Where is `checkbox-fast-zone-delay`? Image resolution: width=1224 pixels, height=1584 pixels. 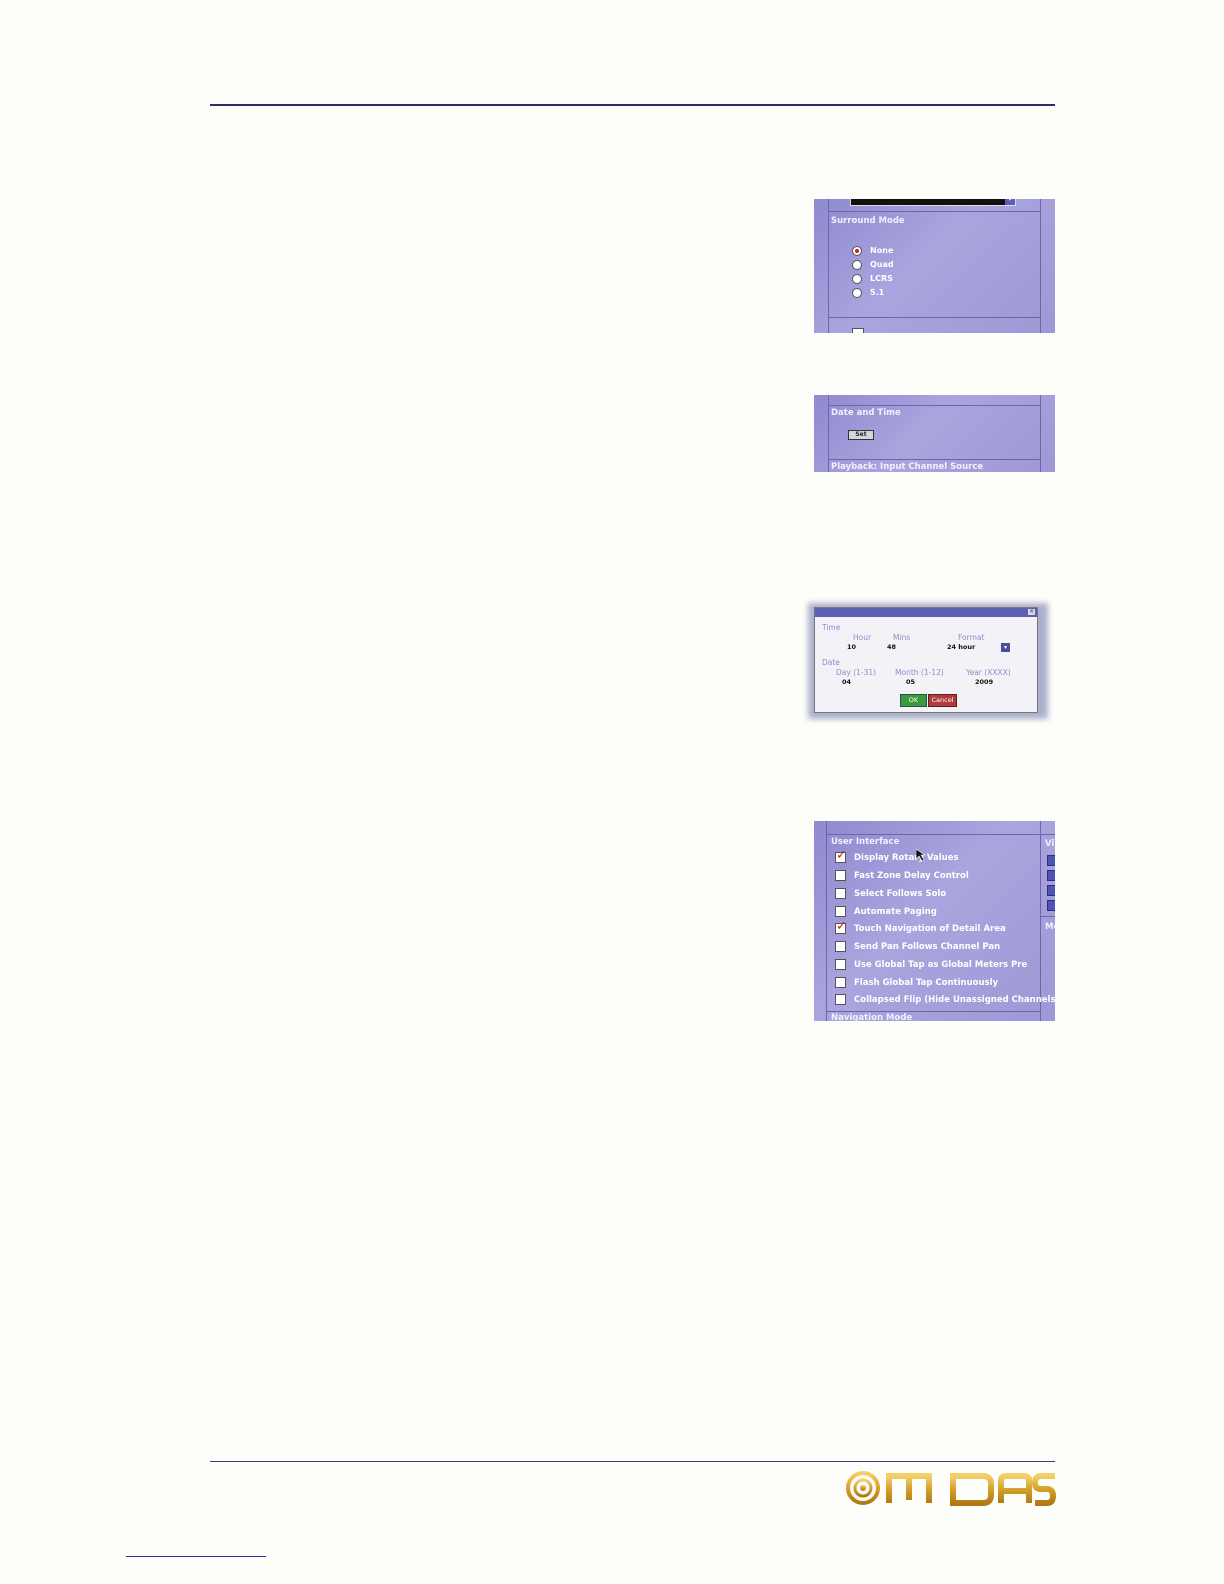
checkbox-fast-zone-delay is located at coordinates (840, 875).